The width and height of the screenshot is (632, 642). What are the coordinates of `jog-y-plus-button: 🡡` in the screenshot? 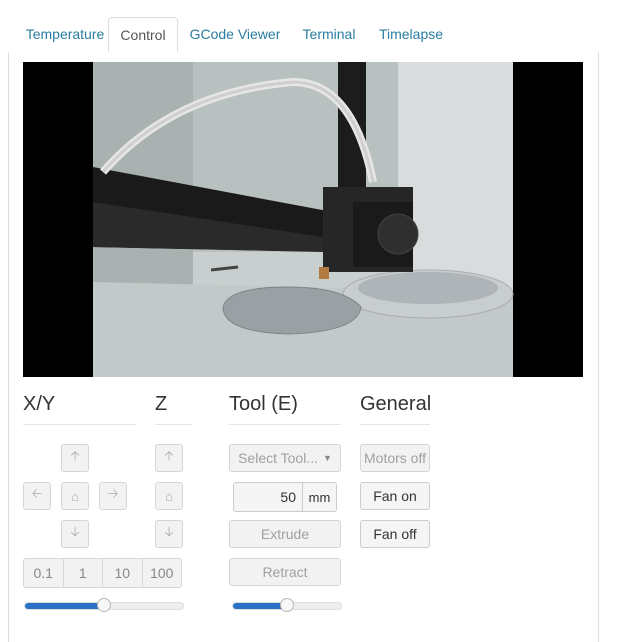 It's located at (75, 458).